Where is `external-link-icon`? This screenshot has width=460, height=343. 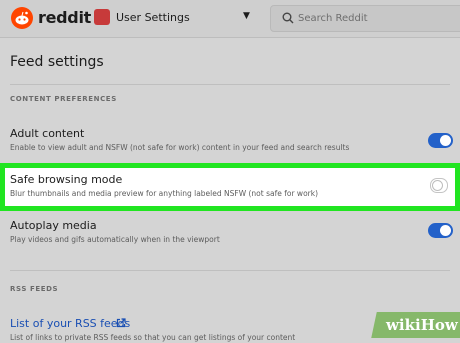
external-link-icon is located at coordinates (121, 323).